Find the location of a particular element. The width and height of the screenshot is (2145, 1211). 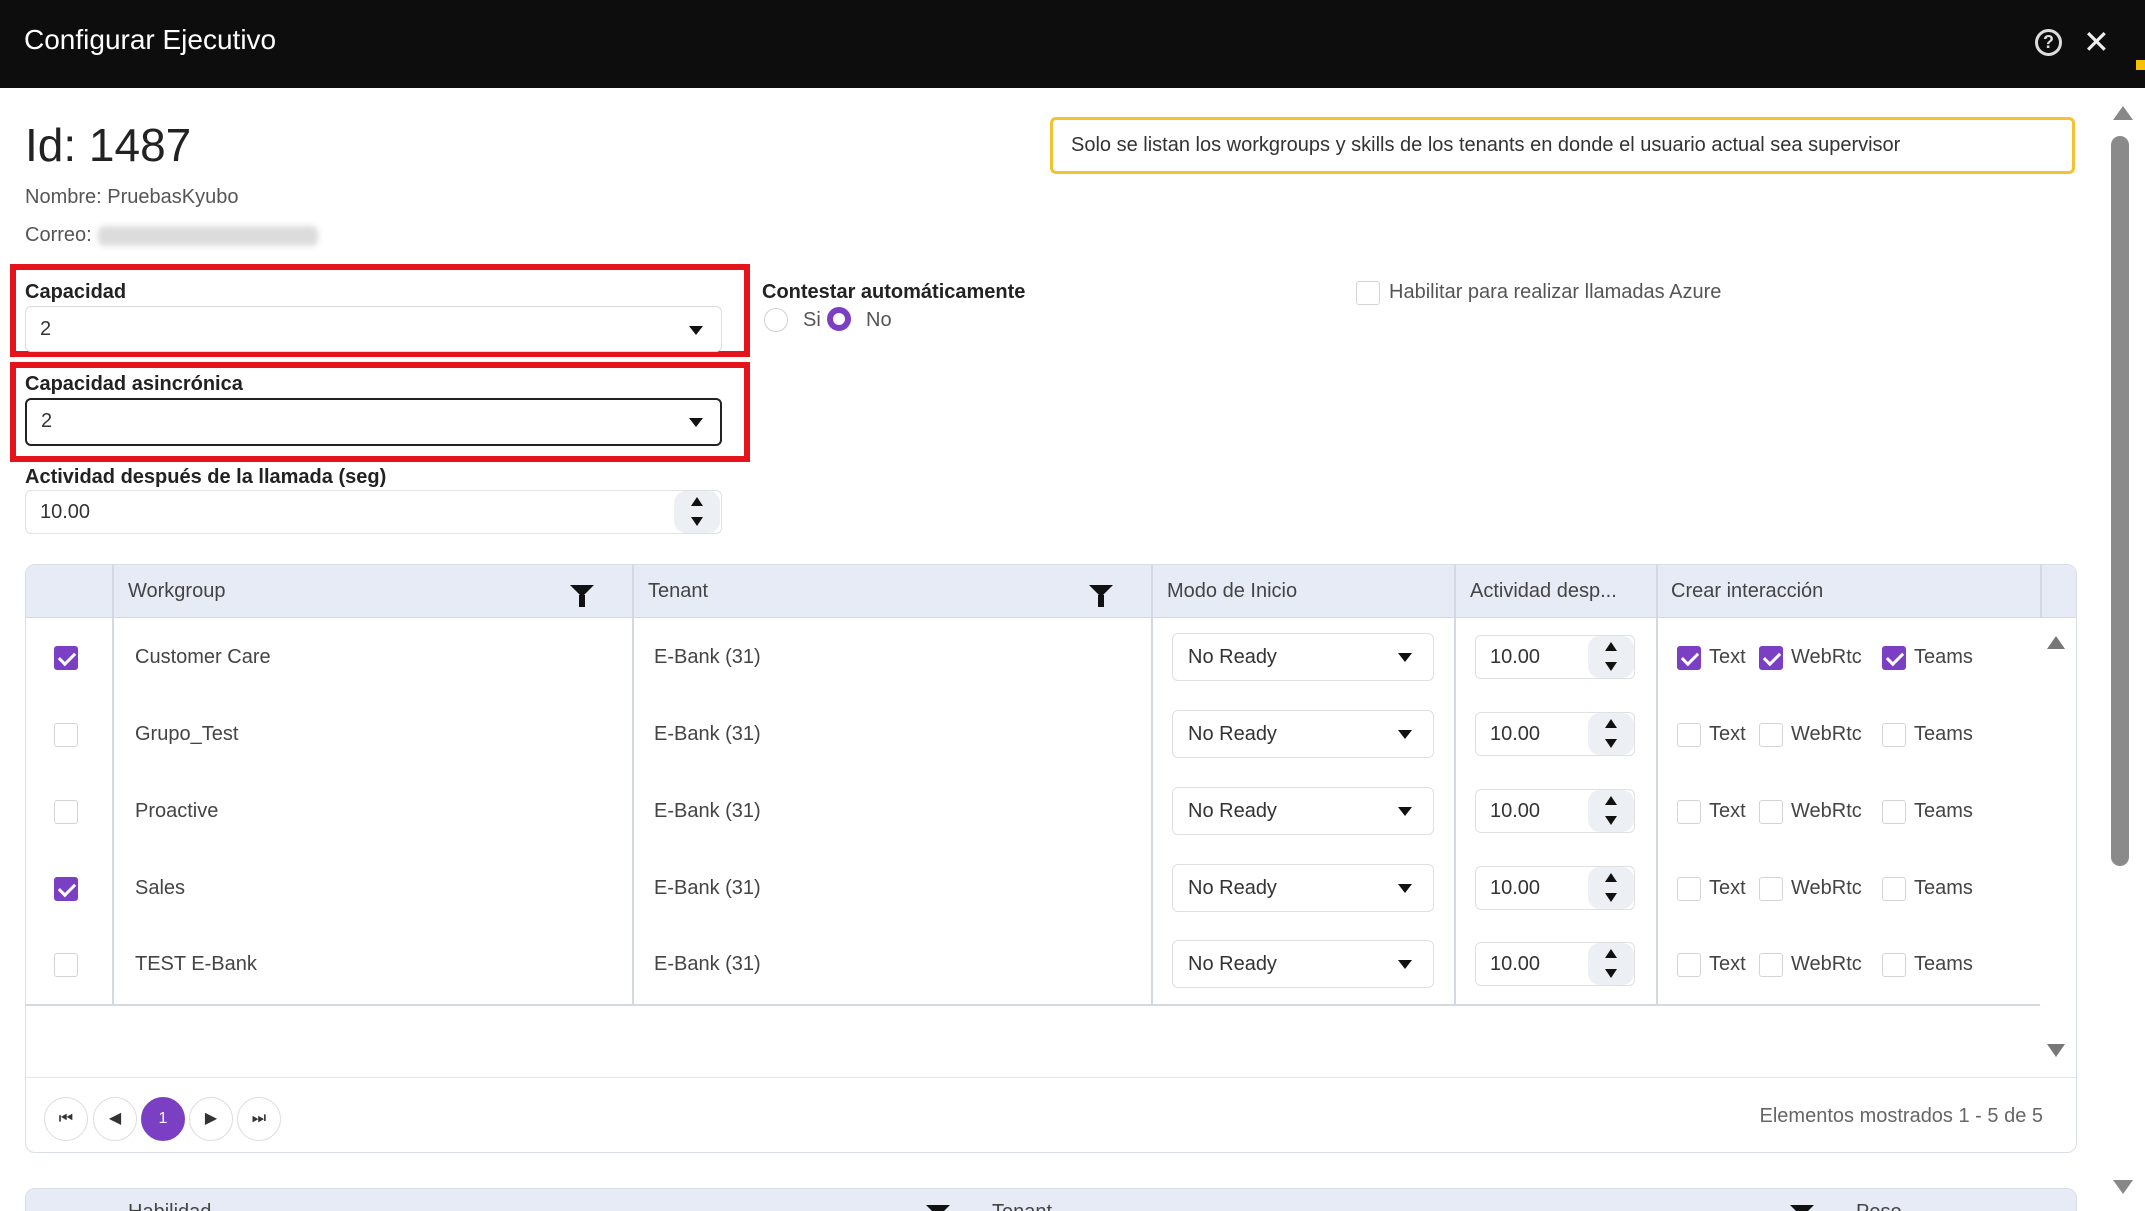

actividad-spinner is located at coordinates (697, 512).